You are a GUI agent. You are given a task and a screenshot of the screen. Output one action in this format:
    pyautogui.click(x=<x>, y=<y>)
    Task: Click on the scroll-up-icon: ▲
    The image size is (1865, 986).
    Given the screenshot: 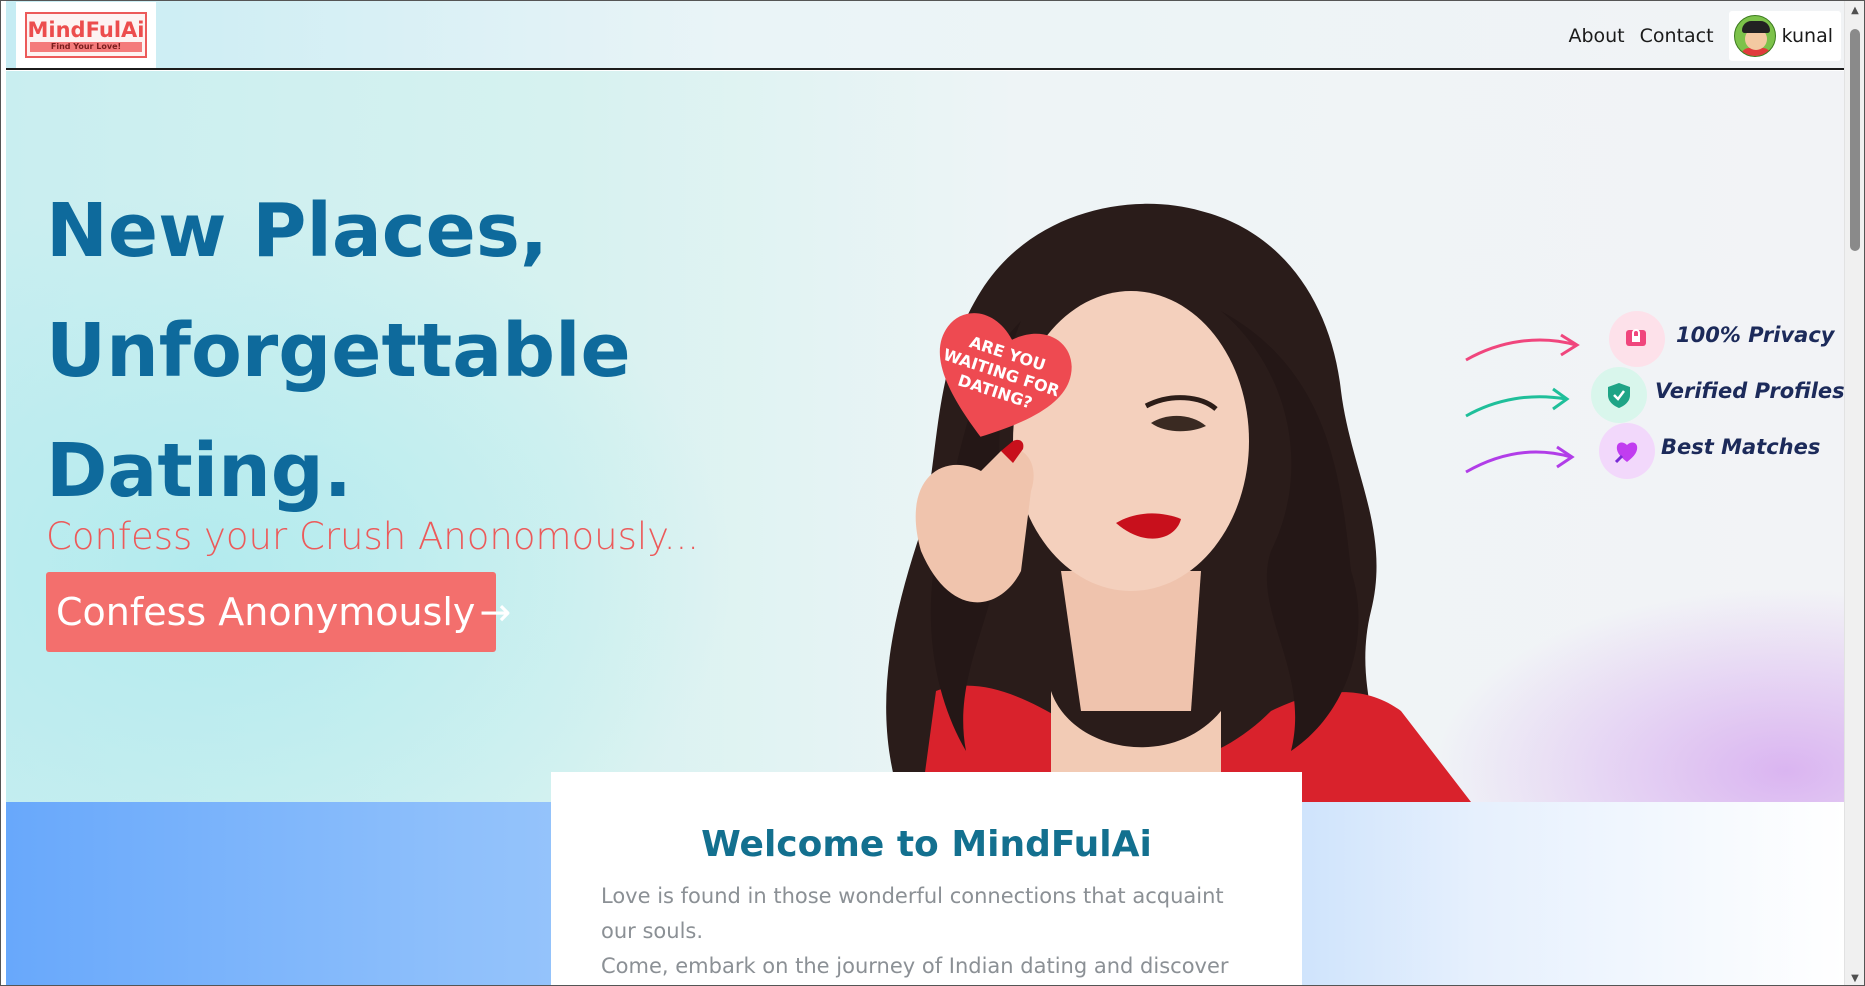 What is the action you would take?
    pyautogui.click(x=1854, y=10)
    